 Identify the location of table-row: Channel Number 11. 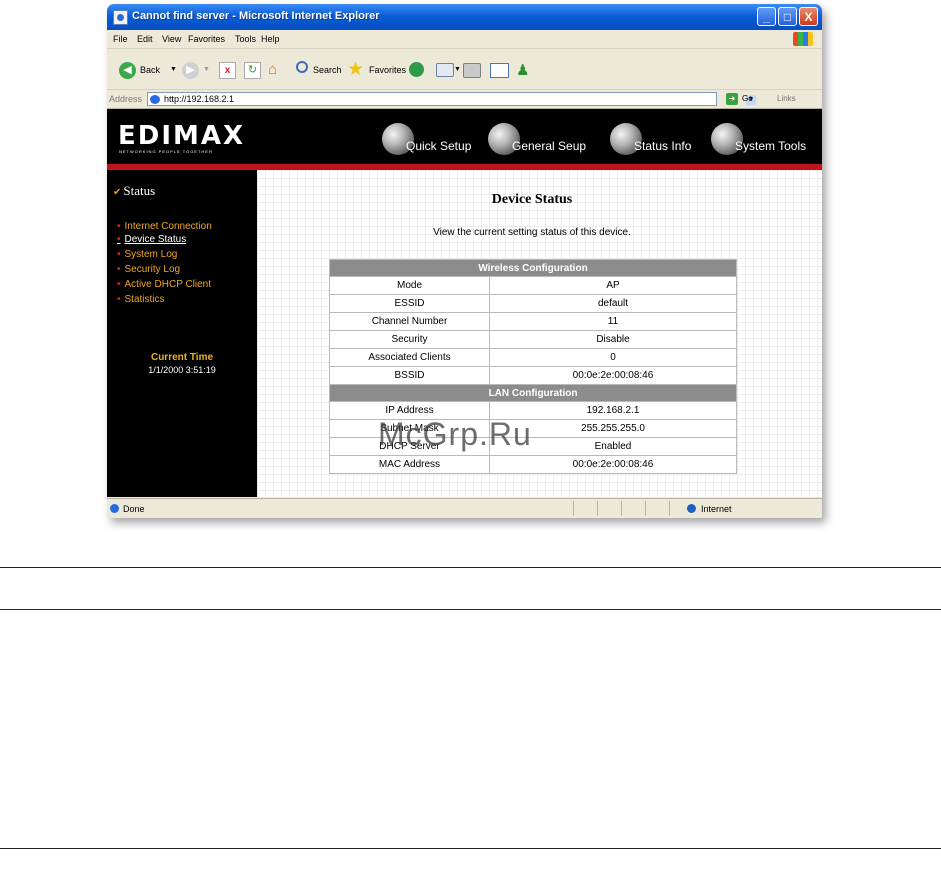
(533, 321).